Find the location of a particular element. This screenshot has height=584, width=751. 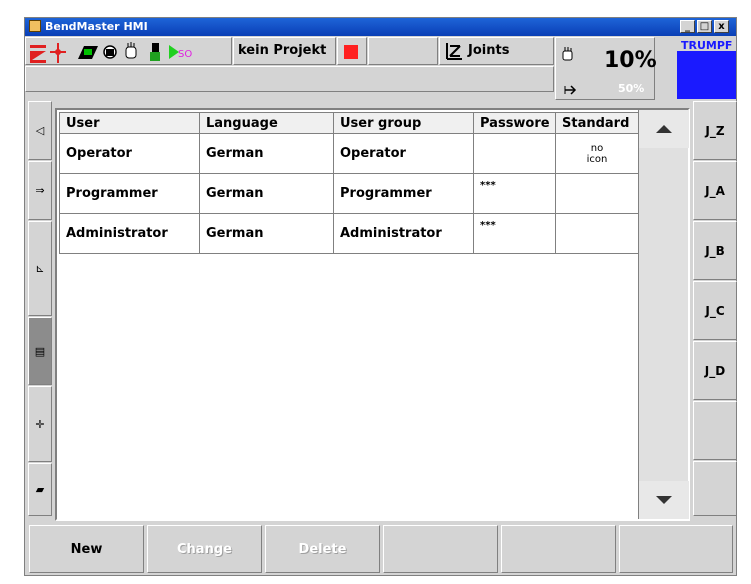

app-icon is located at coordinates (35, 26).